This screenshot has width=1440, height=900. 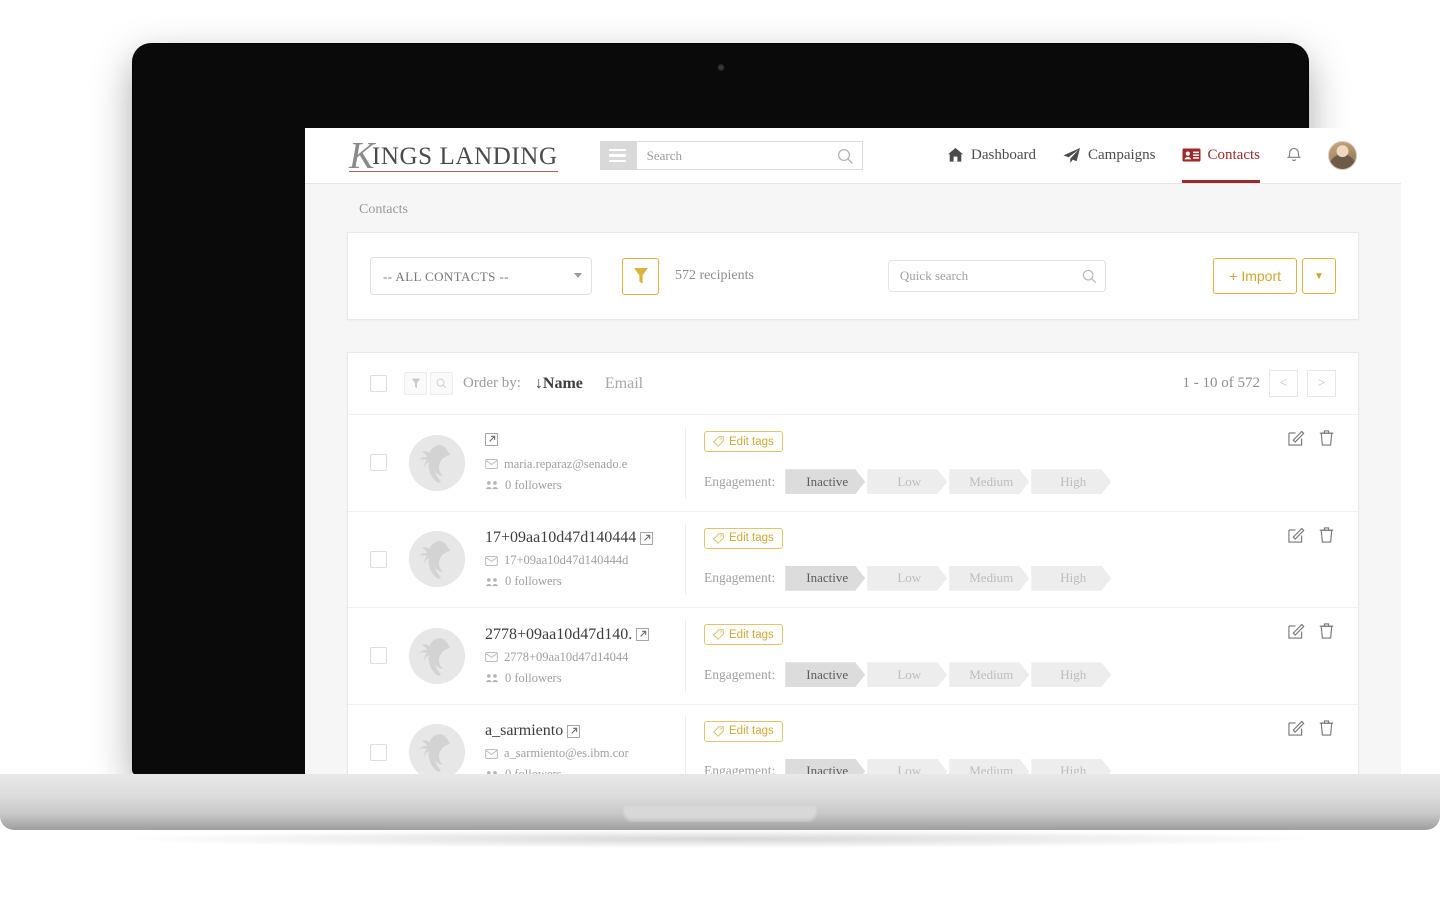 What do you see at coordinates (1321, 383) in the screenshot?
I see `pagination-next-button: >` at bounding box center [1321, 383].